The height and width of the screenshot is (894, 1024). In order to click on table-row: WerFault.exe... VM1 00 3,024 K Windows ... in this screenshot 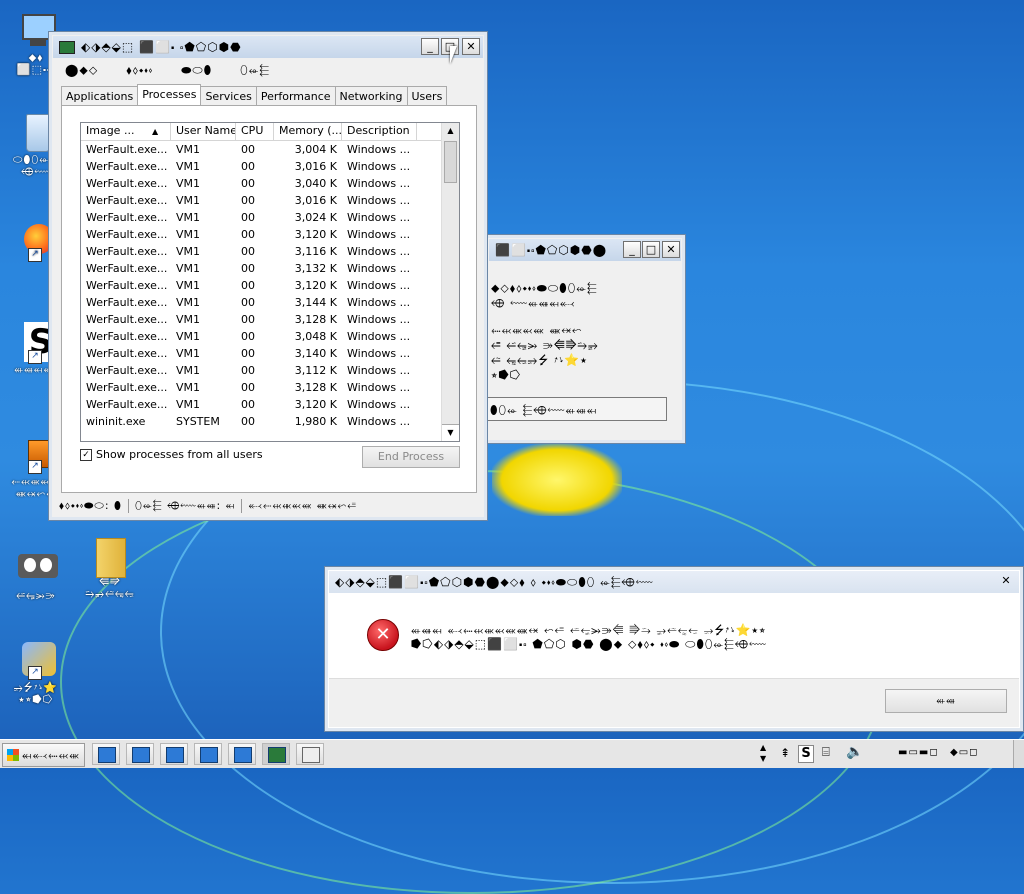, I will do `click(270, 217)`.